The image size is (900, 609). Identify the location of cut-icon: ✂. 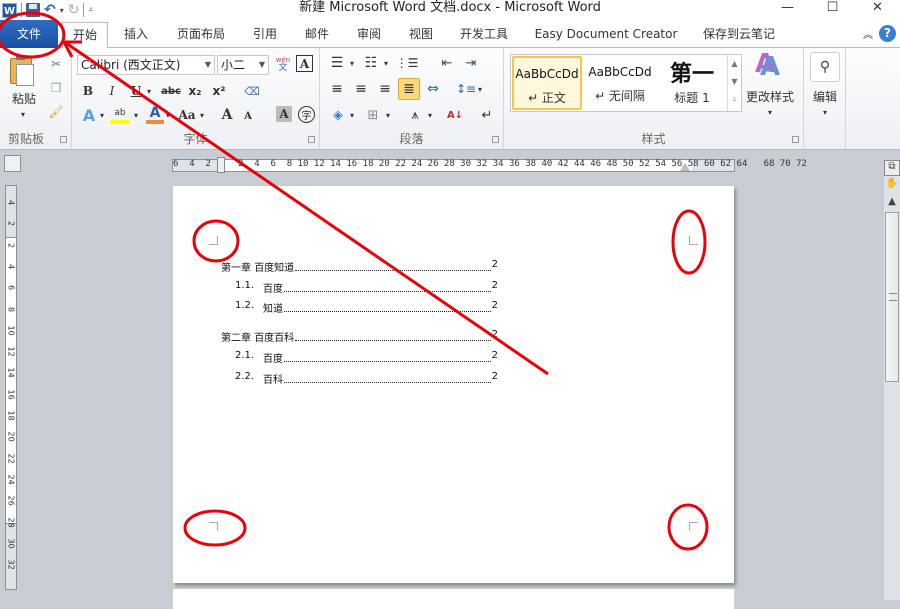
(56, 64).